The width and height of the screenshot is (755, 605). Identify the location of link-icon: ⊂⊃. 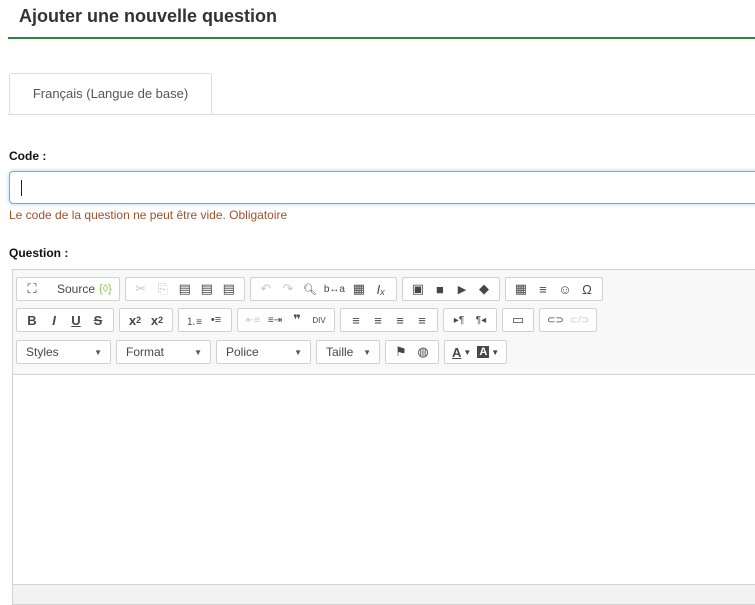
(555, 320).